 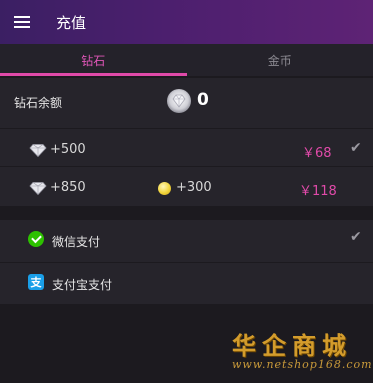 What do you see at coordinates (38, 103) in the screenshot?
I see `balance-label: 钻石余额` at bounding box center [38, 103].